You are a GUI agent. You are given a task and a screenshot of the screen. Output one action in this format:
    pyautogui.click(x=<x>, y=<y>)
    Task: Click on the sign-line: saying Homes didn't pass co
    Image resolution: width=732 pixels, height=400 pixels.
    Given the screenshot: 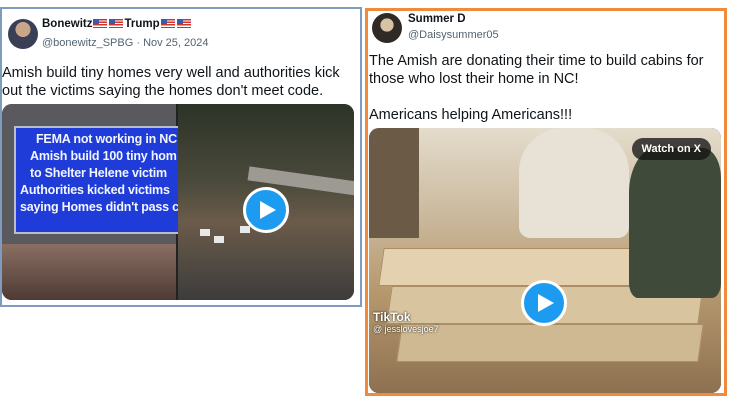 What is the action you would take?
    pyautogui.click(x=102, y=207)
    